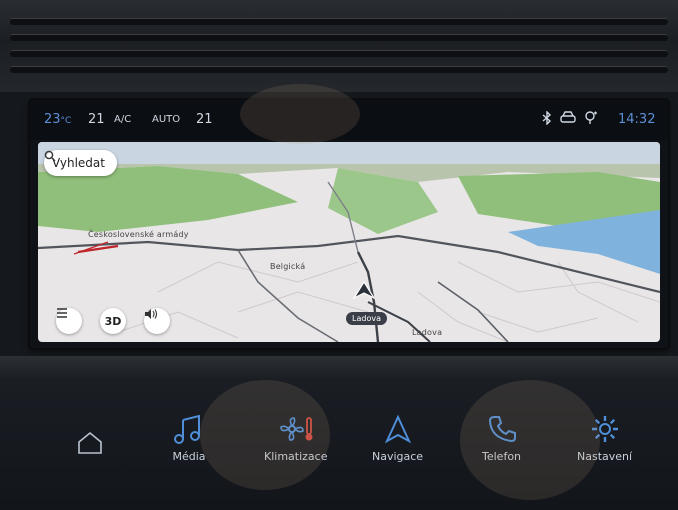  What do you see at coordinates (427, 332) in the screenshot?
I see `road-label: Ladova` at bounding box center [427, 332].